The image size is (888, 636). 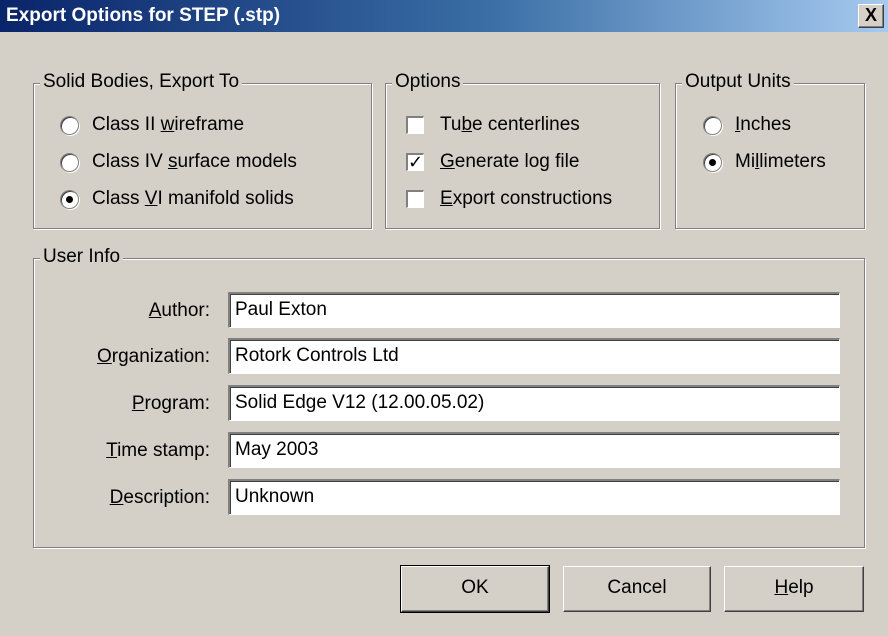 What do you see at coordinates (444, 16) in the screenshot?
I see `title-bar: Export Options for STEP (.stp) X` at bounding box center [444, 16].